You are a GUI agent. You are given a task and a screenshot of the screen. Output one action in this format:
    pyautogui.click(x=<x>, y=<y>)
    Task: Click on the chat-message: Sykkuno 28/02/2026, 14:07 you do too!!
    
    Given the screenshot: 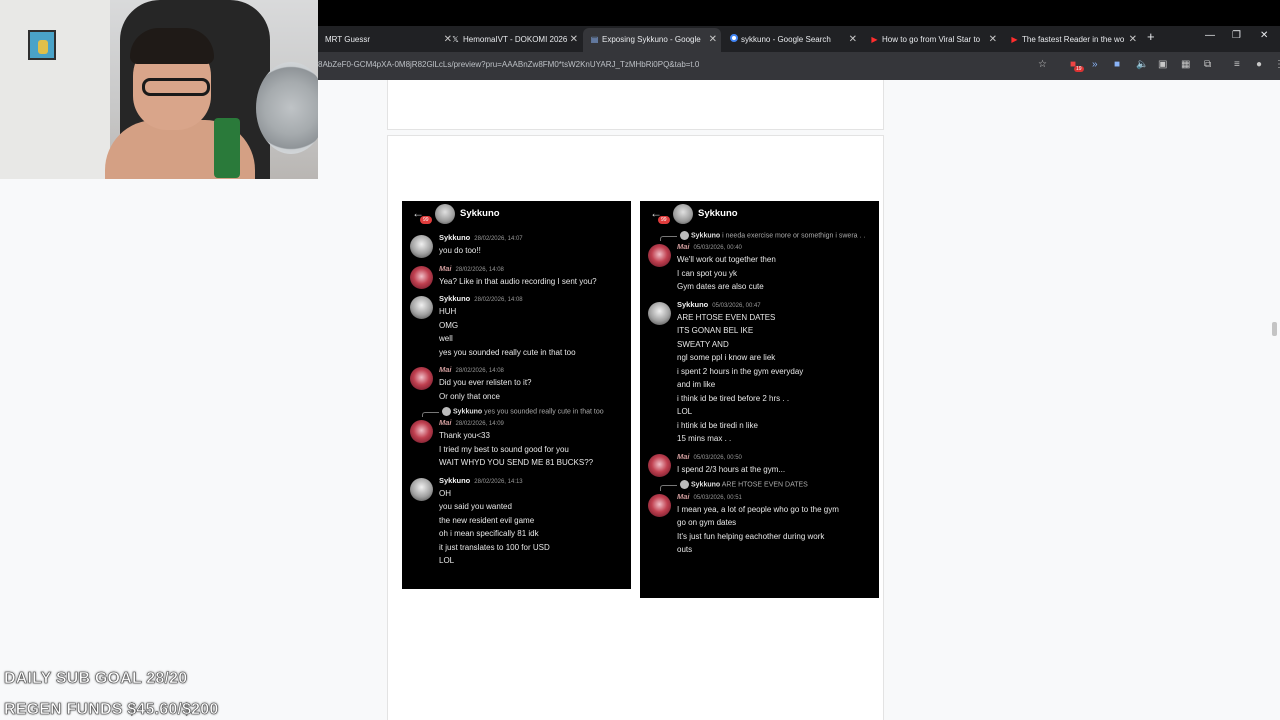 What is the action you would take?
    pyautogui.click(x=516, y=245)
    